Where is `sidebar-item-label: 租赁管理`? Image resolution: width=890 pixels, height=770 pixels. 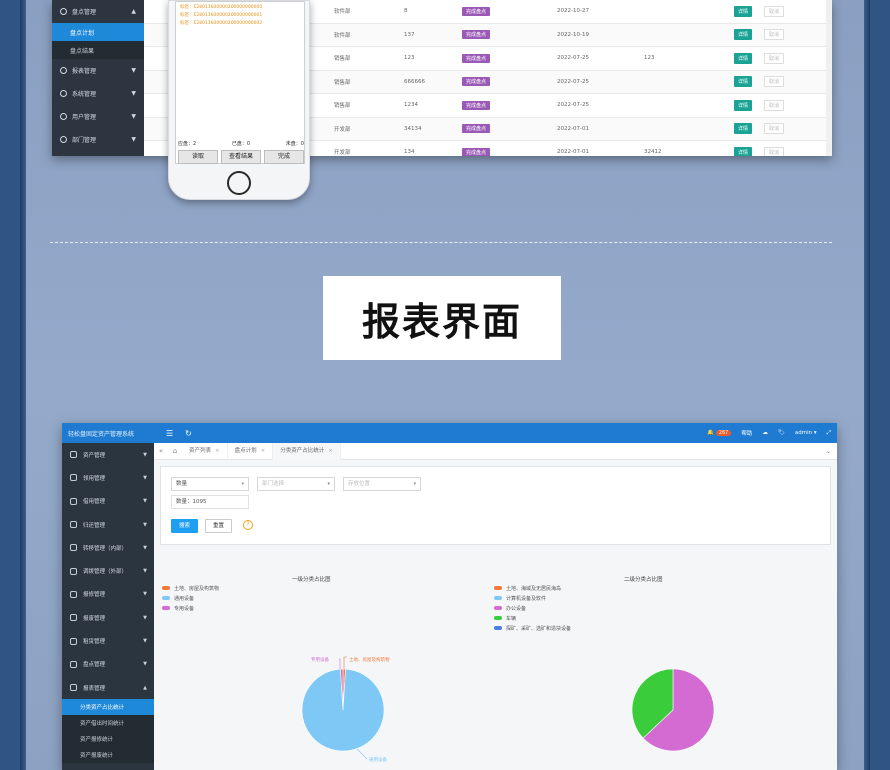
sidebar-item-label: 租赁管理 is located at coordinates (94, 642).